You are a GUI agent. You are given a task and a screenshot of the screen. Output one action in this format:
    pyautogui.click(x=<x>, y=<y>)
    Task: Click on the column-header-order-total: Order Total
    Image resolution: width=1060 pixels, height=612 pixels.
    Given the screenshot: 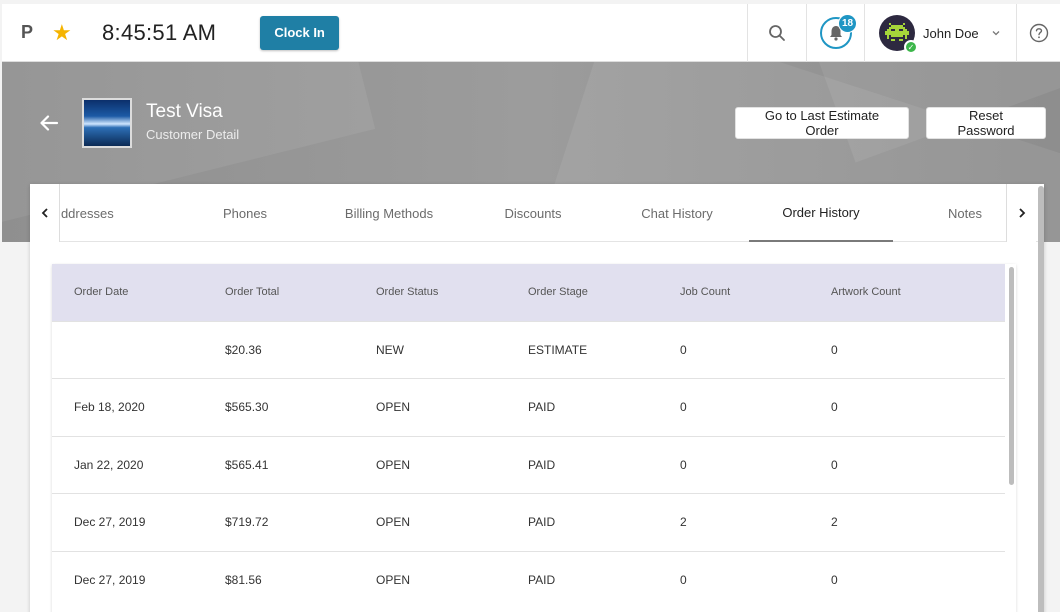 What is the action you would take?
    pyautogui.click(x=278, y=292)
    